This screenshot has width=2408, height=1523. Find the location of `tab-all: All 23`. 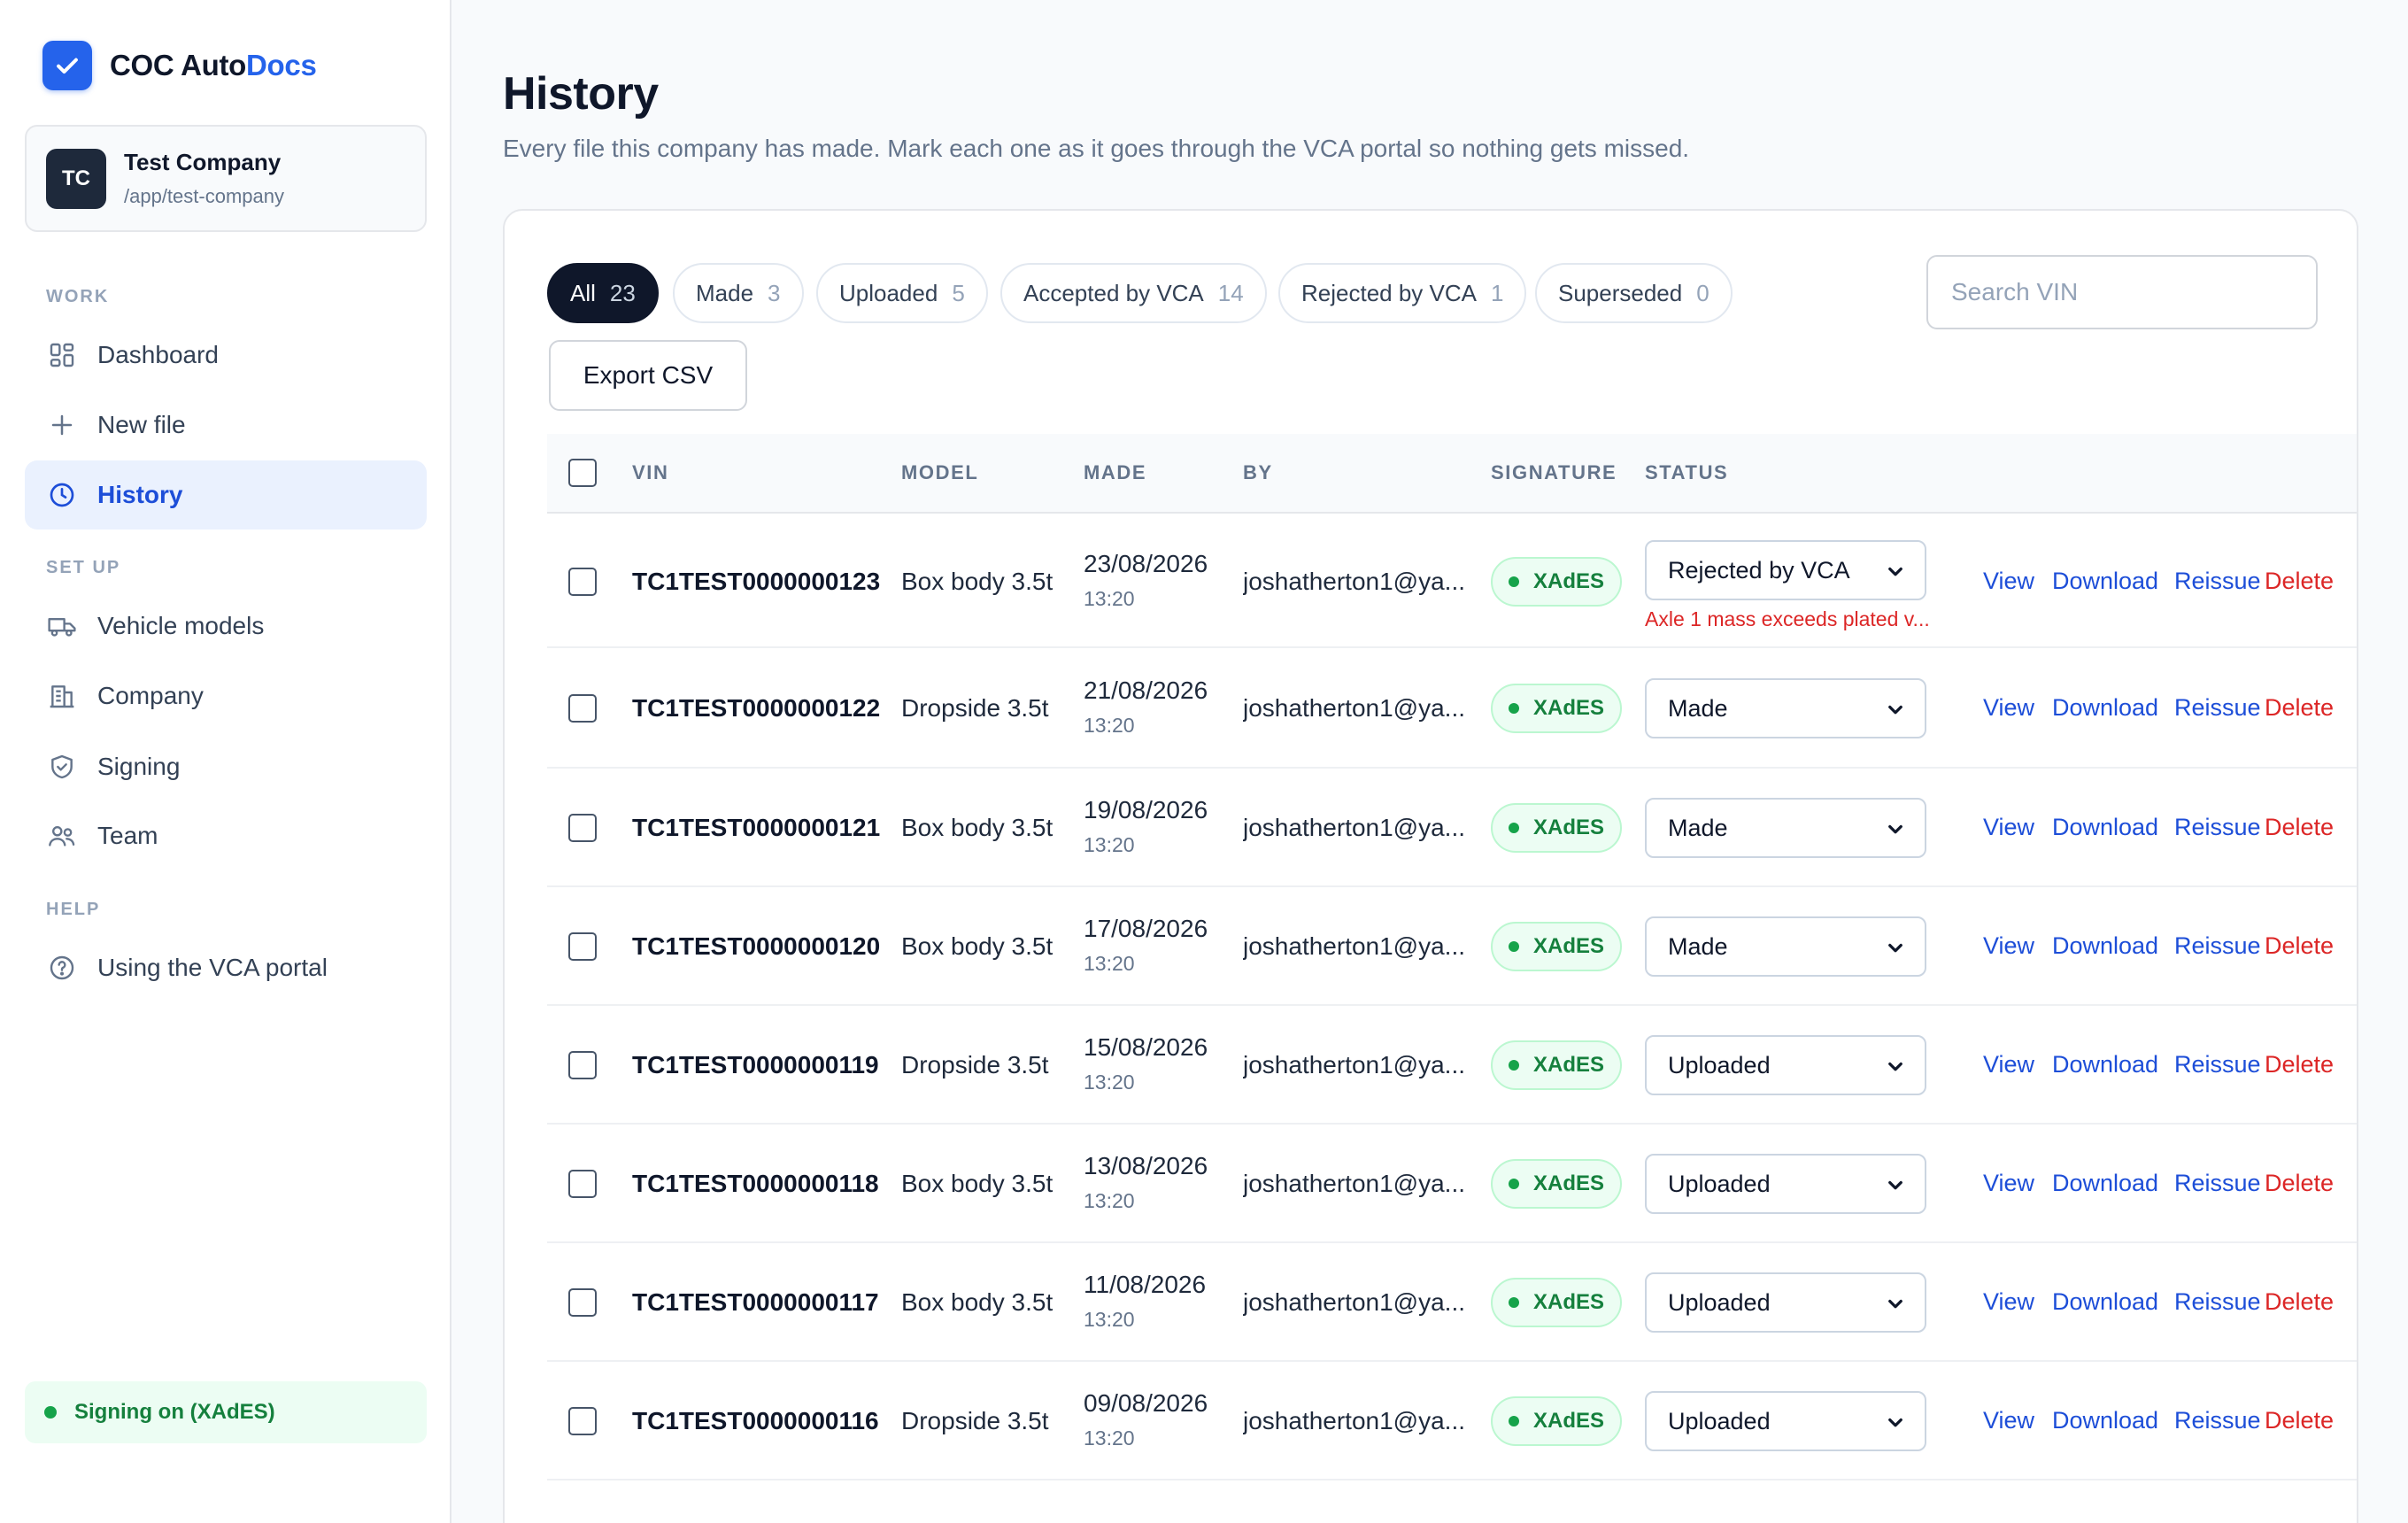

tab-all: All 23 is located at coordinates (603, 293).